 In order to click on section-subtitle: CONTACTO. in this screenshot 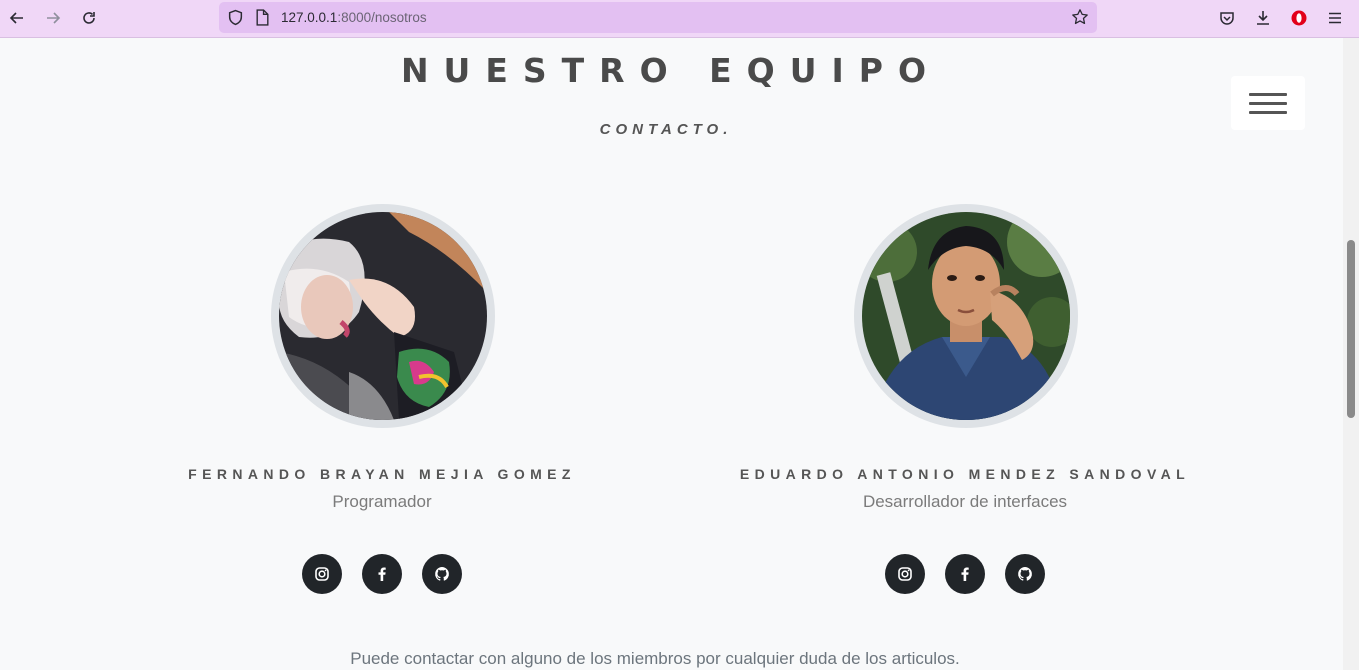, I will do `click(666, 129)`.